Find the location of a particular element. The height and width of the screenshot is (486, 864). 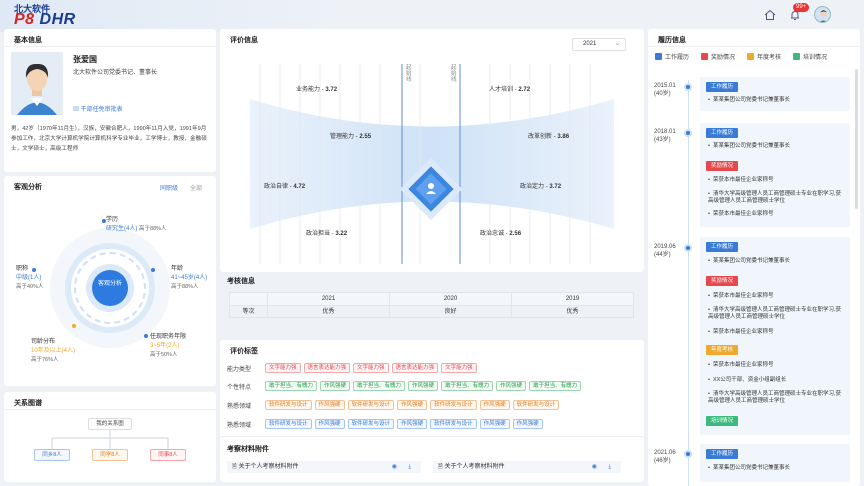

person-position: 北大软件公司党委书记、董事长 is located at coordinates (115, 73).